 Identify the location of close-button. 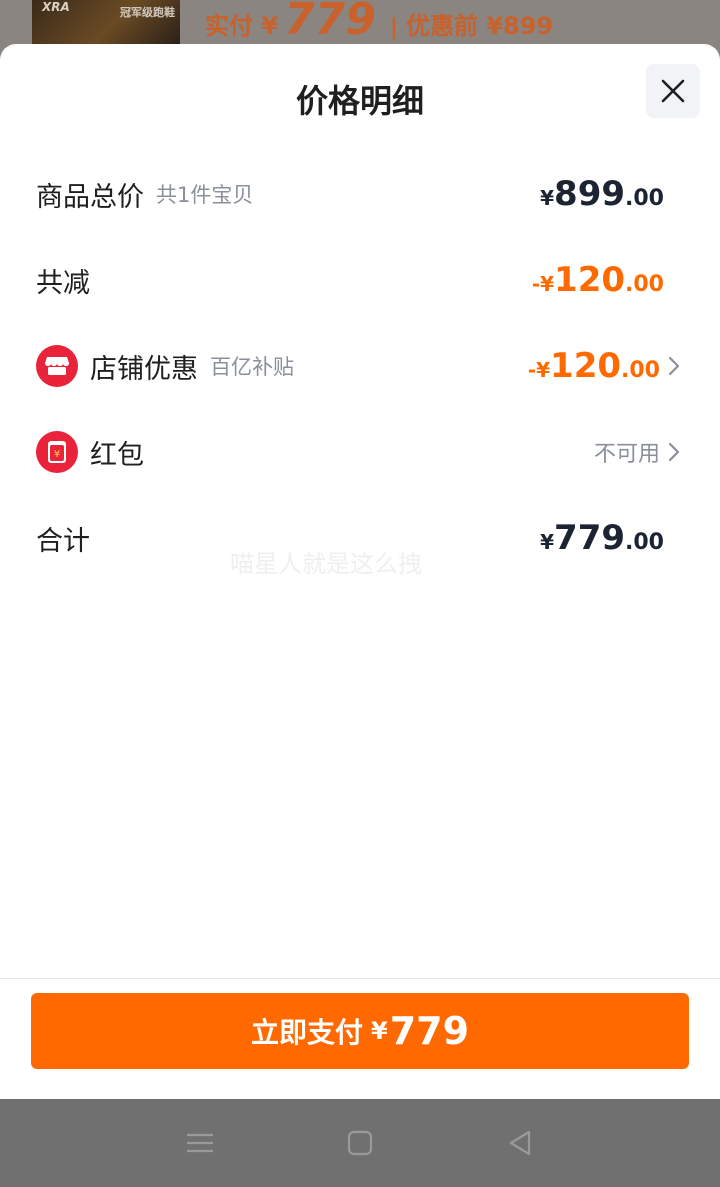
(673, 91).